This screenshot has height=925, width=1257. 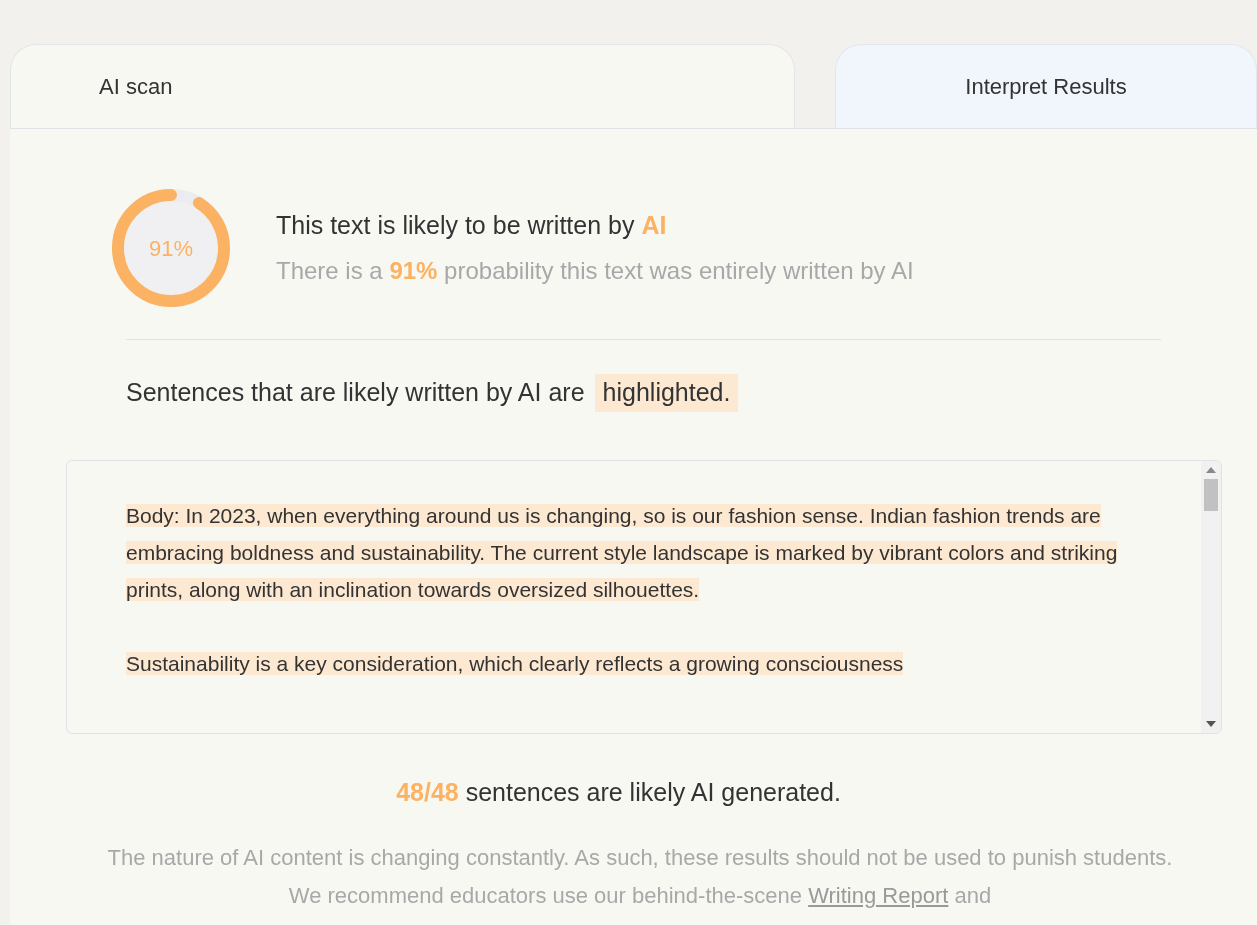 What do you see at coordinates (1211, 469) in the screenshot?
I see `scroll-up-icon` at bounding box center [1211, 469].